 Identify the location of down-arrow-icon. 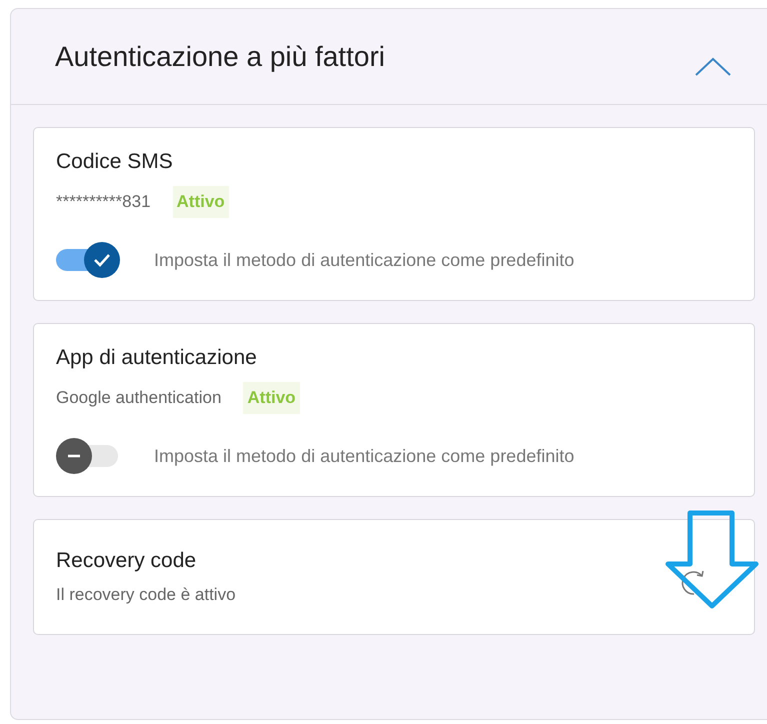
(712, 560).